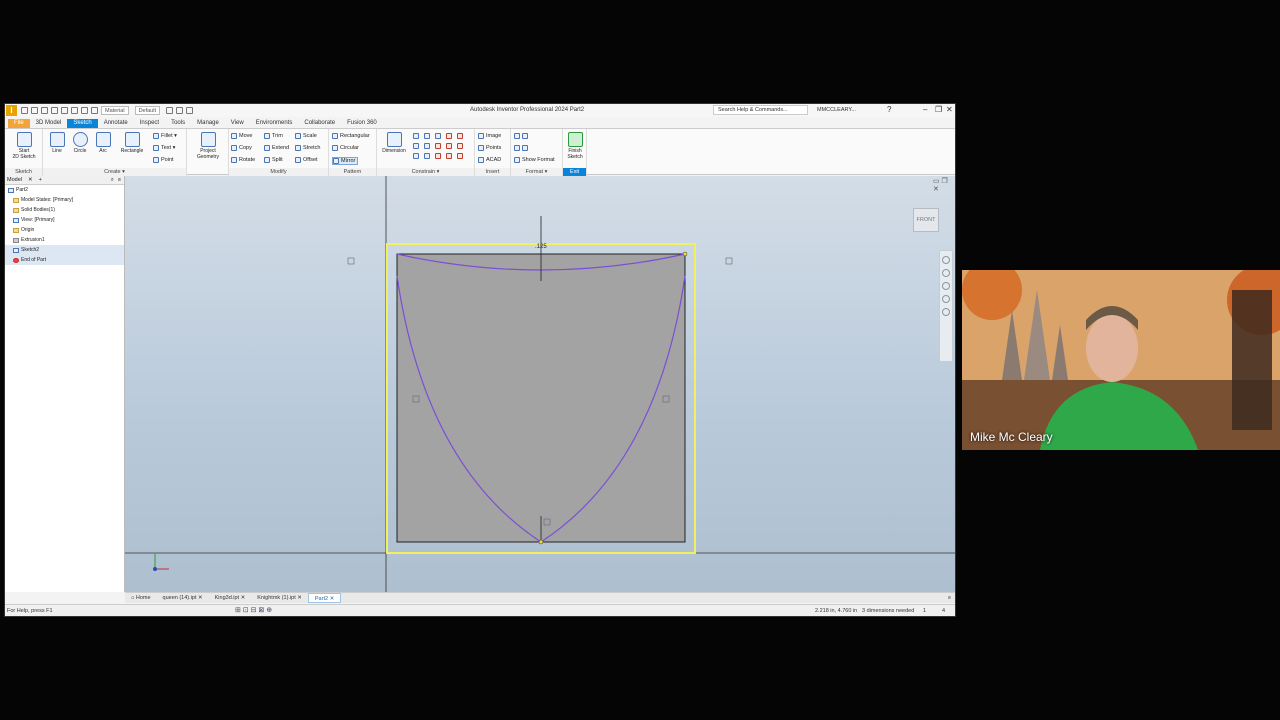 The image size is (1280, 720). I want to click on copy-button: Copy, so click(241, 148).